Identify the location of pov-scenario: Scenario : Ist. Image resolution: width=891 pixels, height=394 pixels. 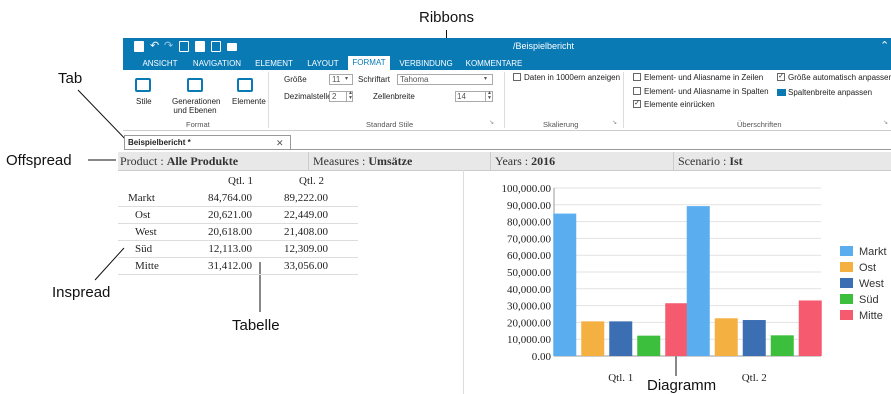
(710, 161).